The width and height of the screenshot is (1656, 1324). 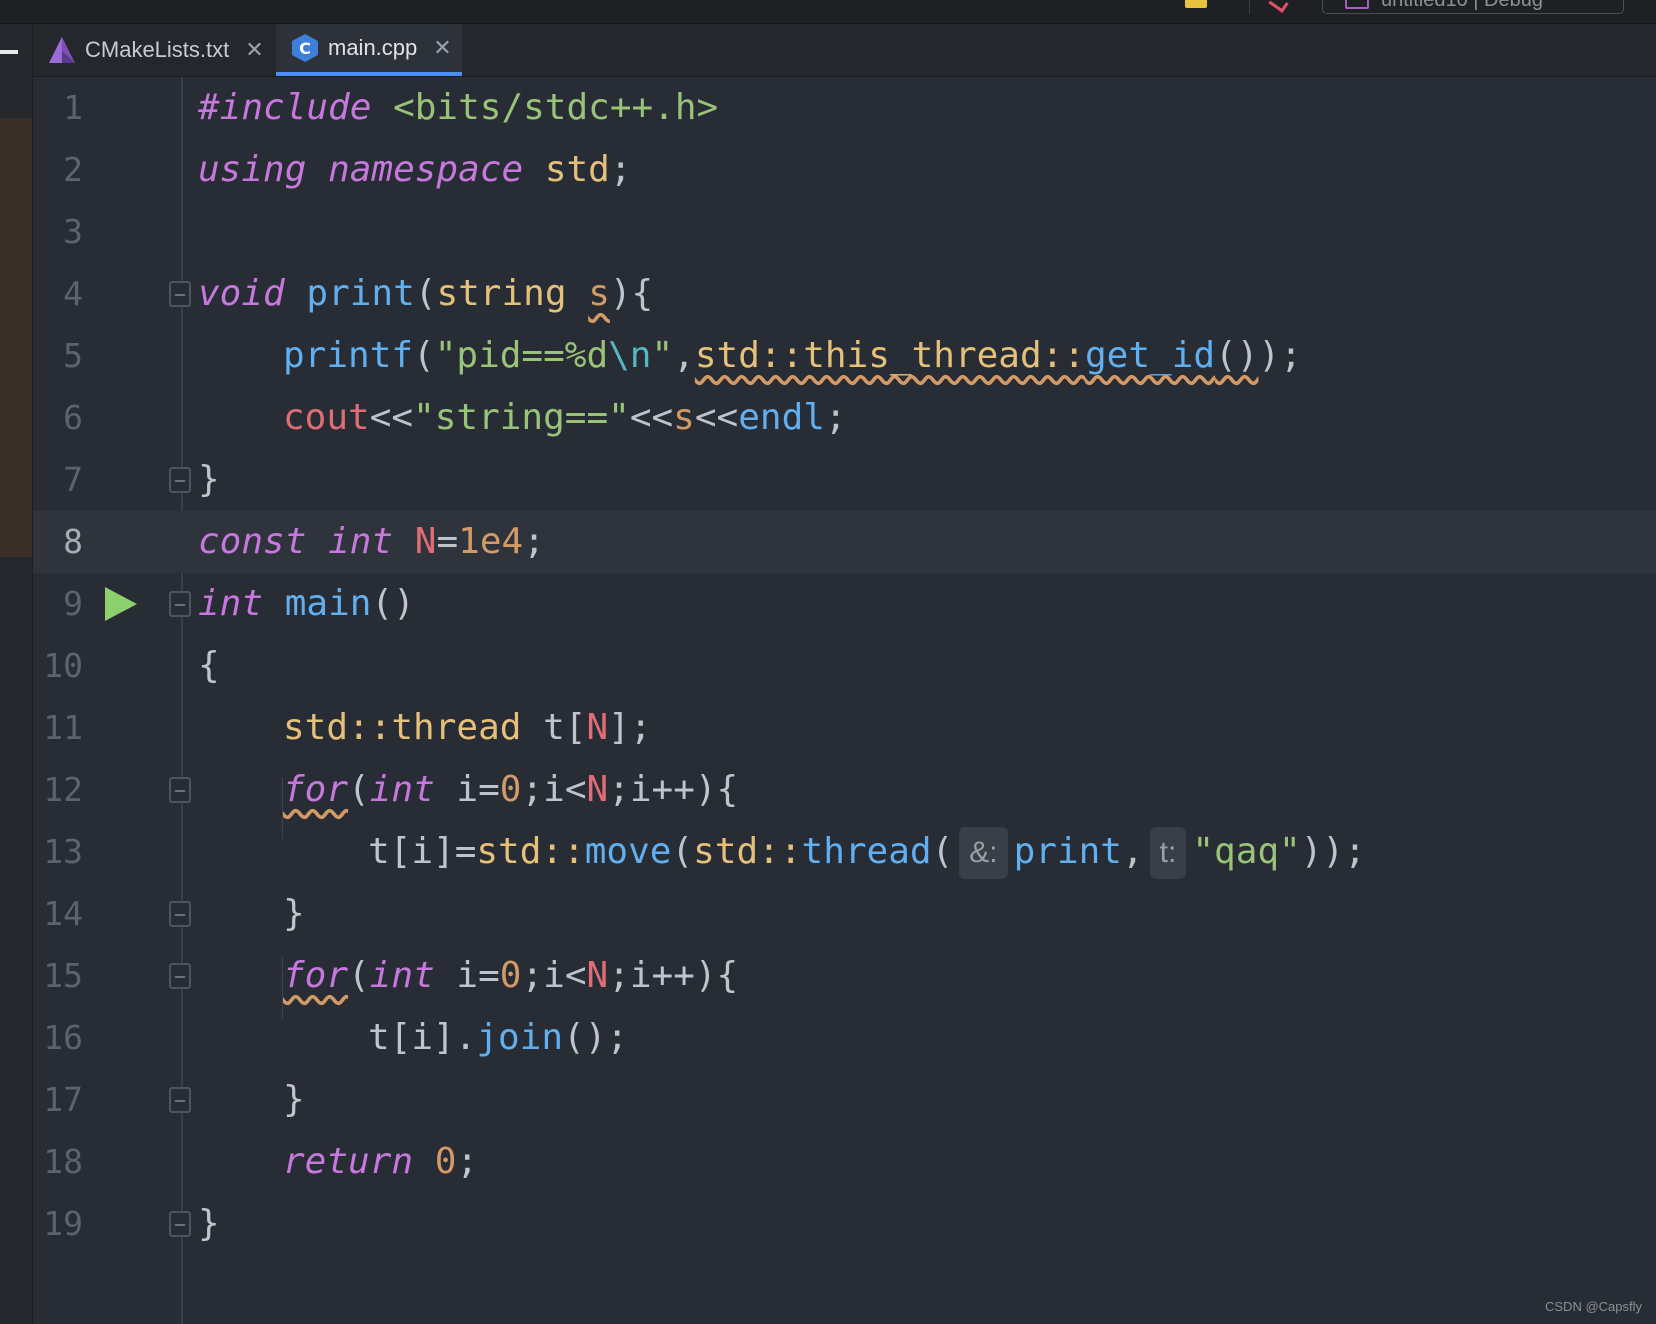 I want to click on code-line: 6 cout<<"string=="<<s<<endl;, so click(x=844, y=418).